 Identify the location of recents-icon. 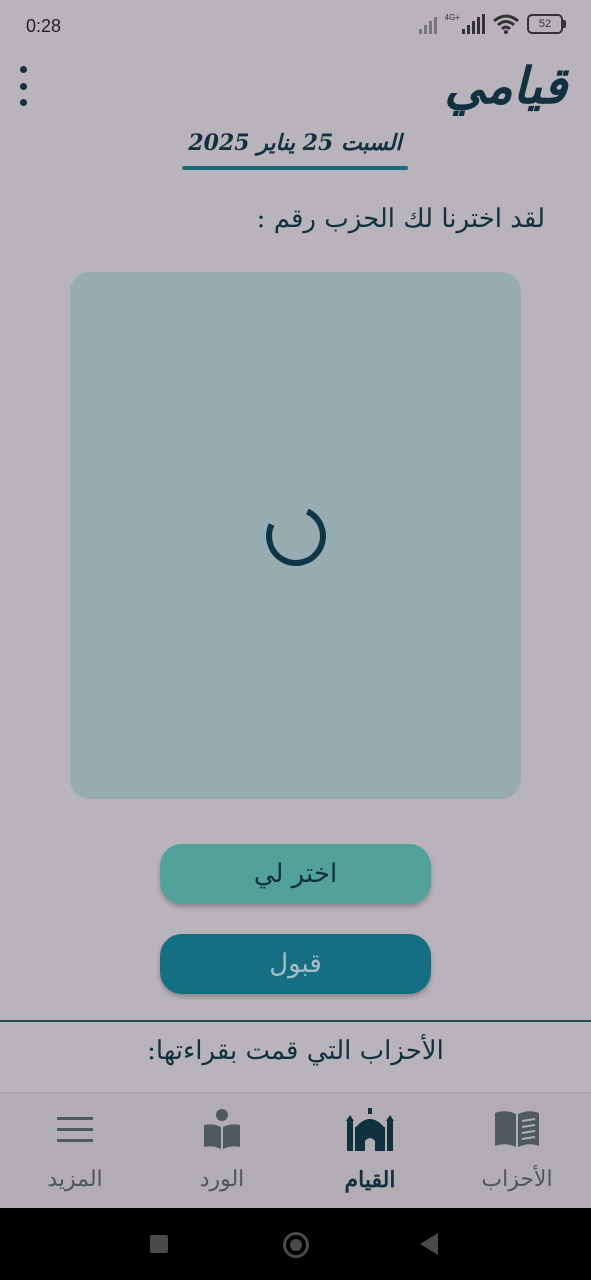
(159, 1244).